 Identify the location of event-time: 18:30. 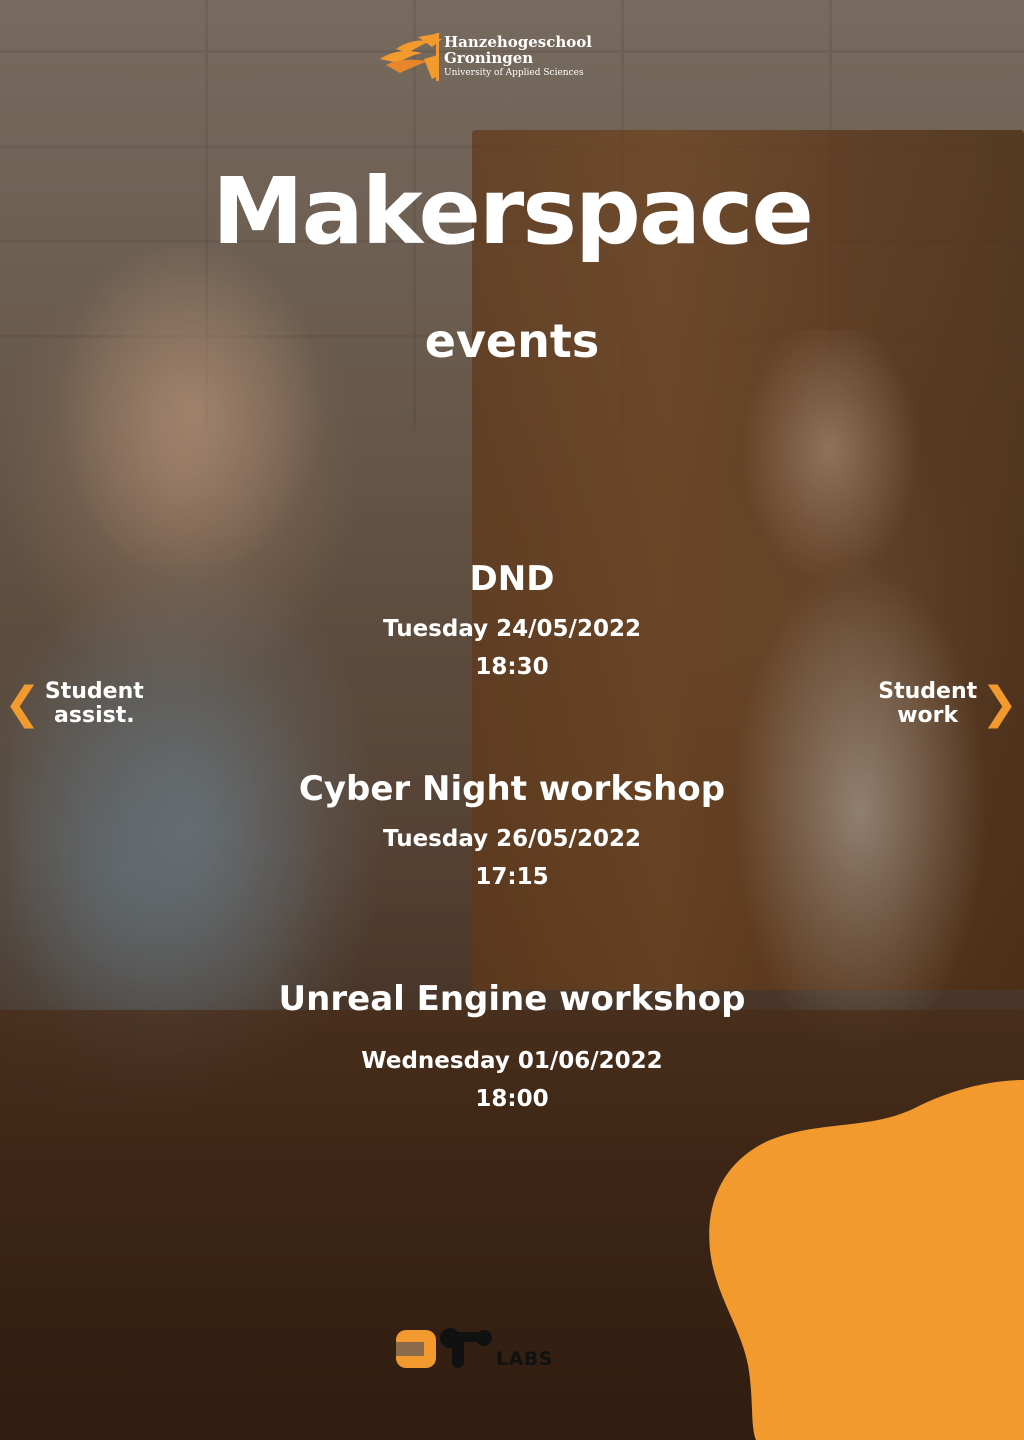
(512, 667).